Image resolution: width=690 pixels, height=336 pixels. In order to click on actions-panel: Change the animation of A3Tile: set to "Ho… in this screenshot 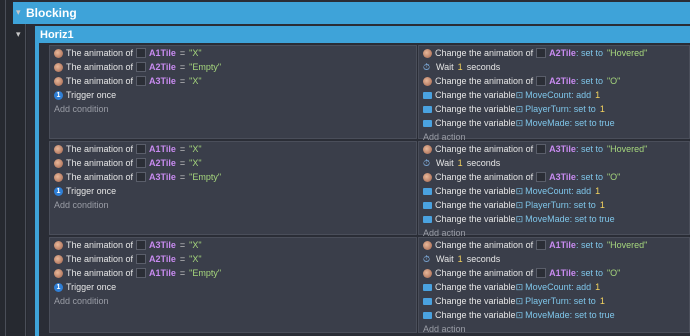, I will do `click(554, 189)`.